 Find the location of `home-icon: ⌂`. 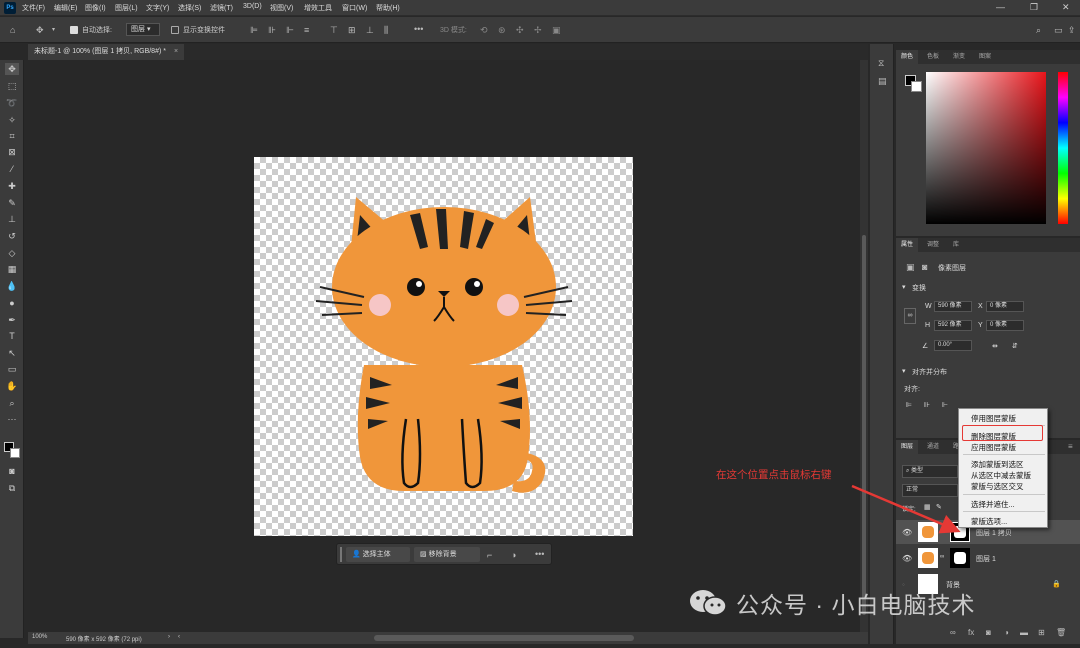

home-icon: ⌂ is located at coordinates (12, 30).